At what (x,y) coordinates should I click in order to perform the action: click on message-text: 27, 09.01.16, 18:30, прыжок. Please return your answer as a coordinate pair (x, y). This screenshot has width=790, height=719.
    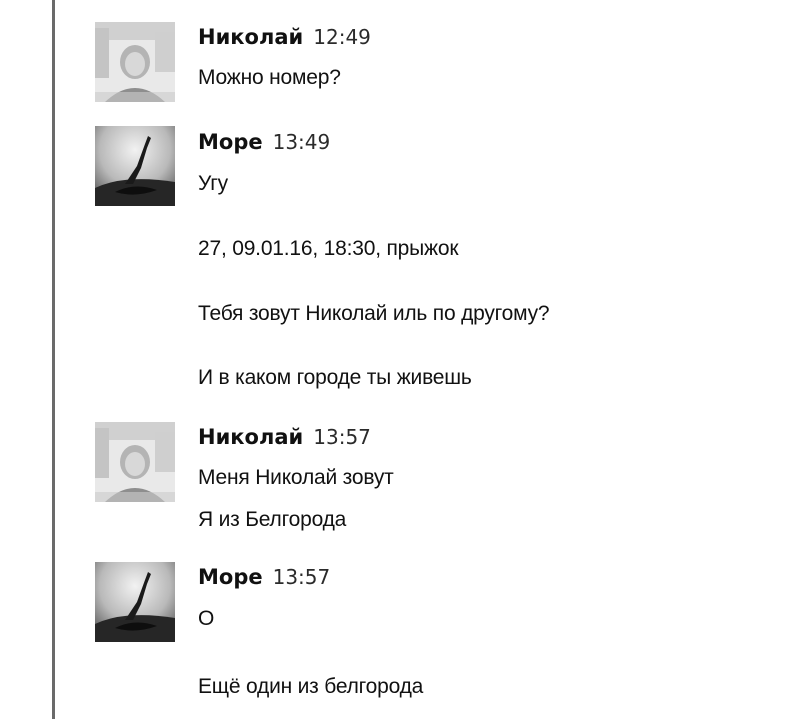
    Looking at the image, I should click on (328, 248).